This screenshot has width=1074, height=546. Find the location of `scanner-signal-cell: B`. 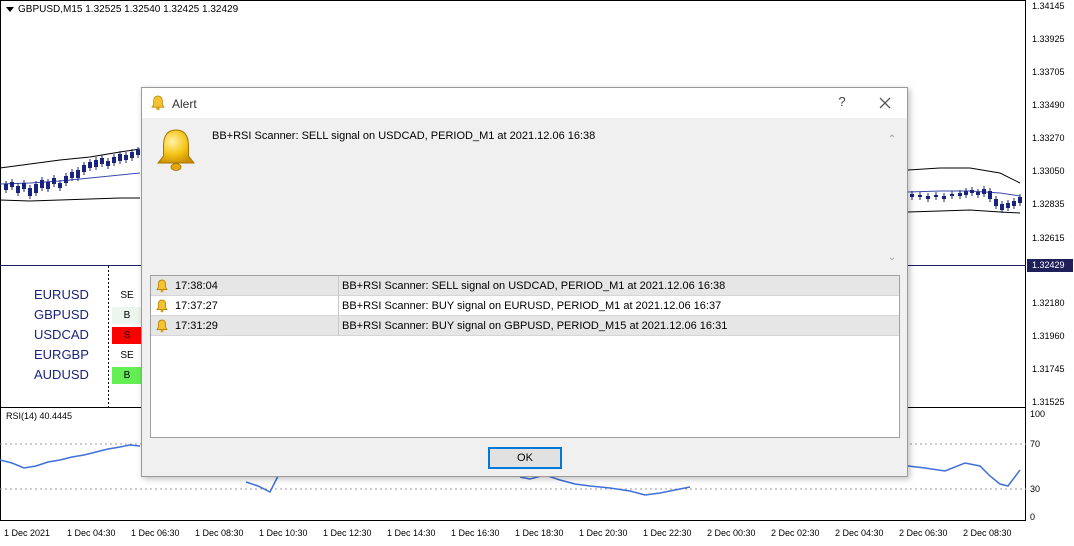

scanner-signal-cell: B is located at coordinates (127, 375).